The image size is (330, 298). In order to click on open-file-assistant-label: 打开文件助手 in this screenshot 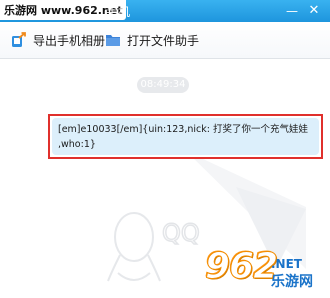, I will do `click(163, 40)`.